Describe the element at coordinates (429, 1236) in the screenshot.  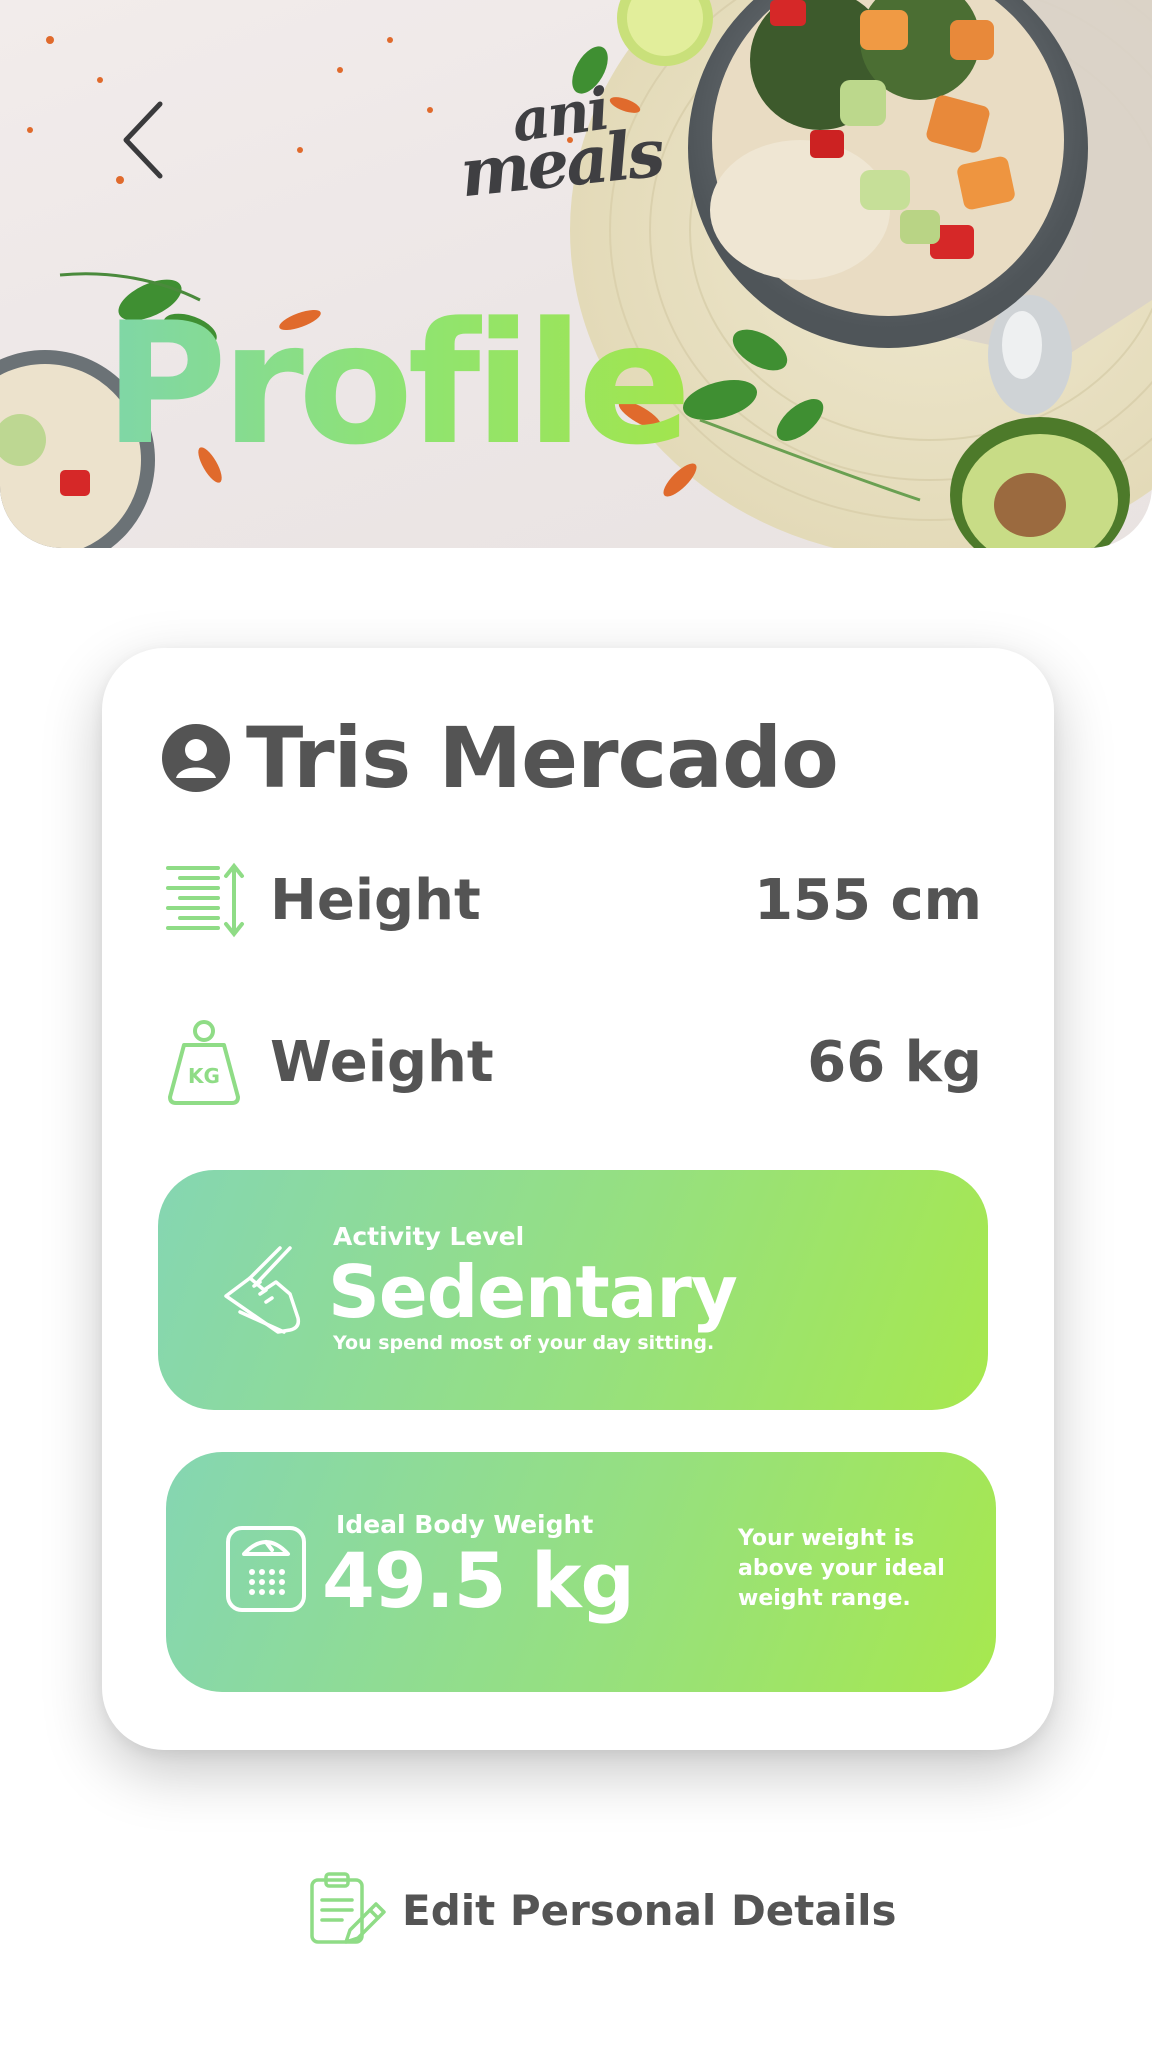
I see `activity-caption: Activity Level` at that location.